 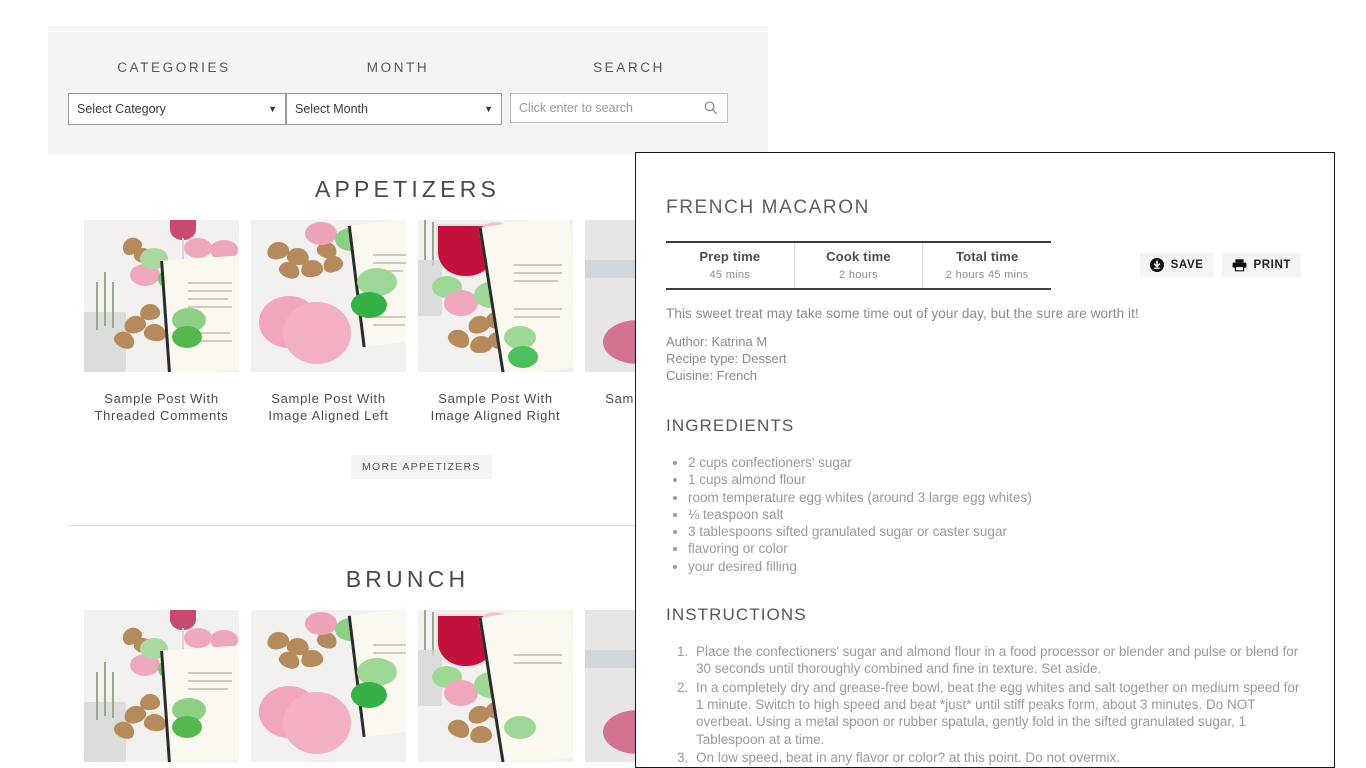 I want to click on printer-icon, so click(x=1239, y=265).